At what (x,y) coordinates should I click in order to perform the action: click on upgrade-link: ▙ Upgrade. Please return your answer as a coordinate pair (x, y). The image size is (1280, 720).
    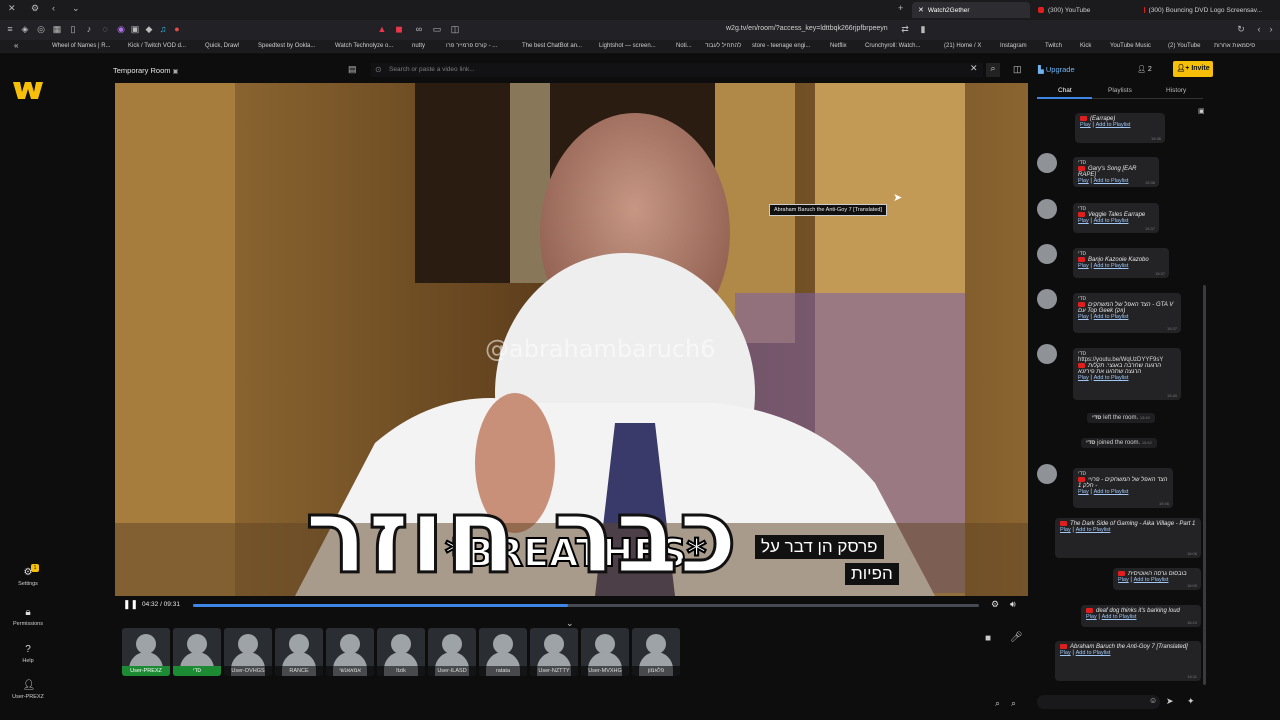
    Looking at the image, I should click on (1056, 69).